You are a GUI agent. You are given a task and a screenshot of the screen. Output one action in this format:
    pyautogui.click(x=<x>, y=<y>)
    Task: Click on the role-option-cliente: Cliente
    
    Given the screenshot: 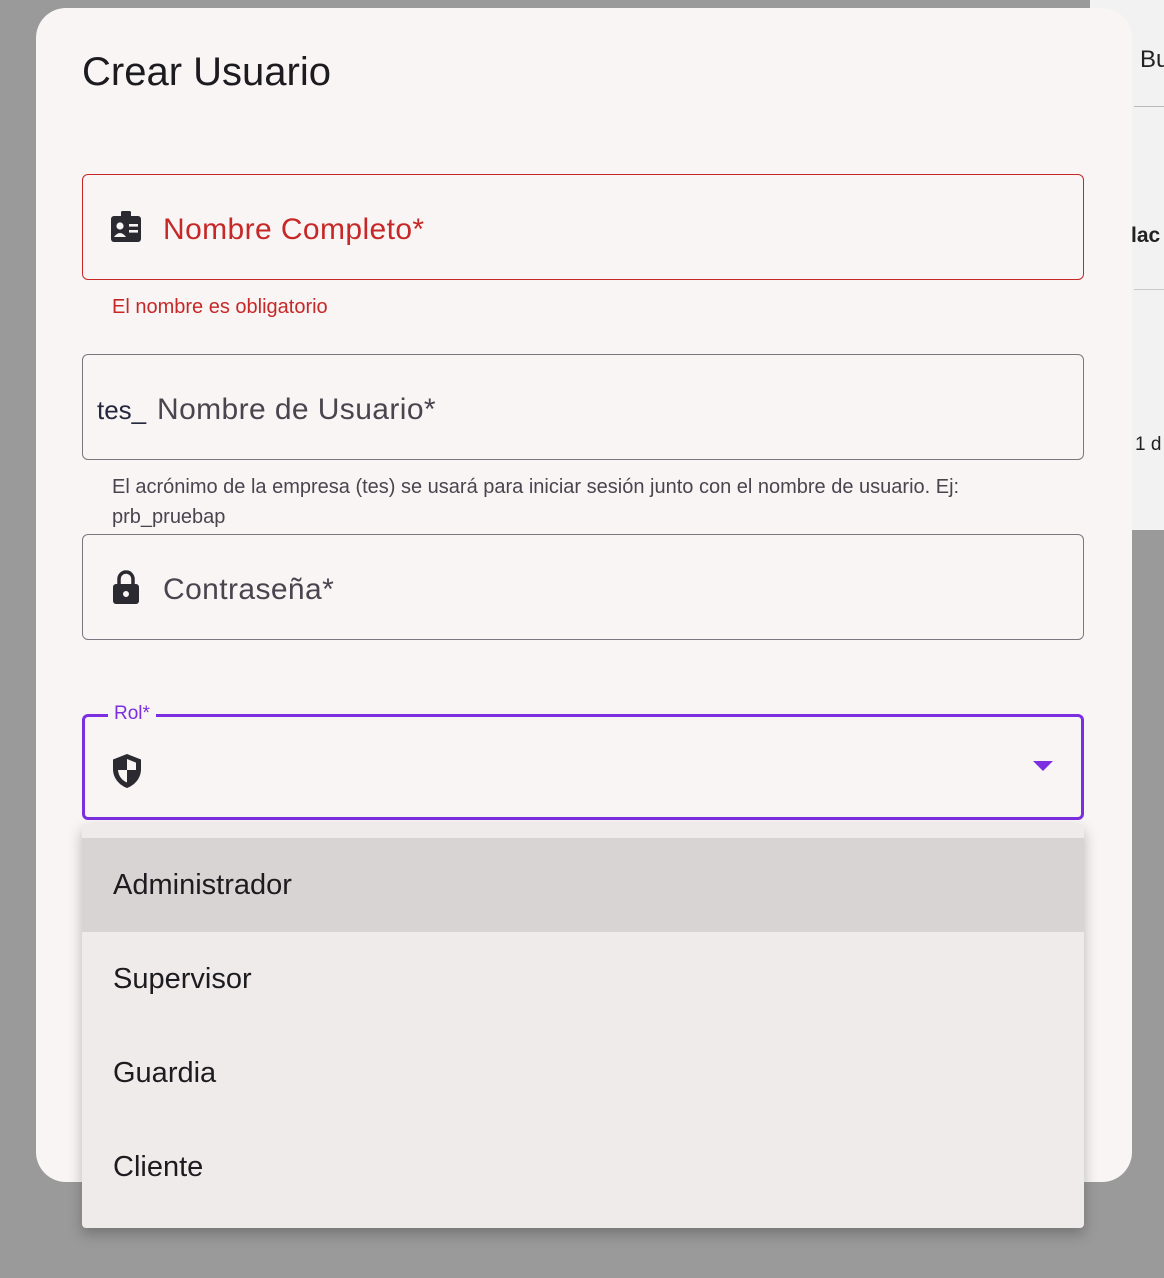 What is the action you would take?
    pyautogui.click(x=583, y=1167)
    